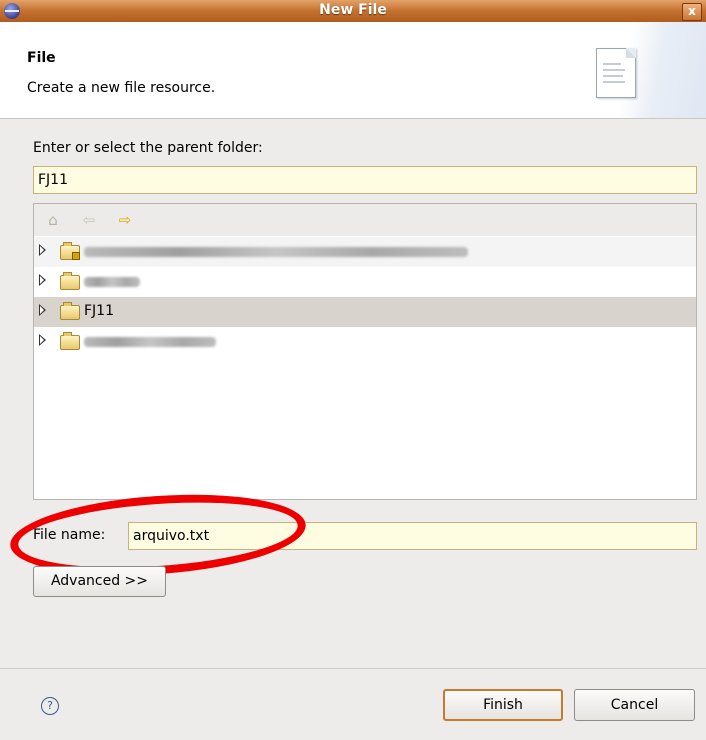  What do you see at coordinates (353, 668) in the screenshot?
I see `footer-separator` at bounding box center [353, 668].